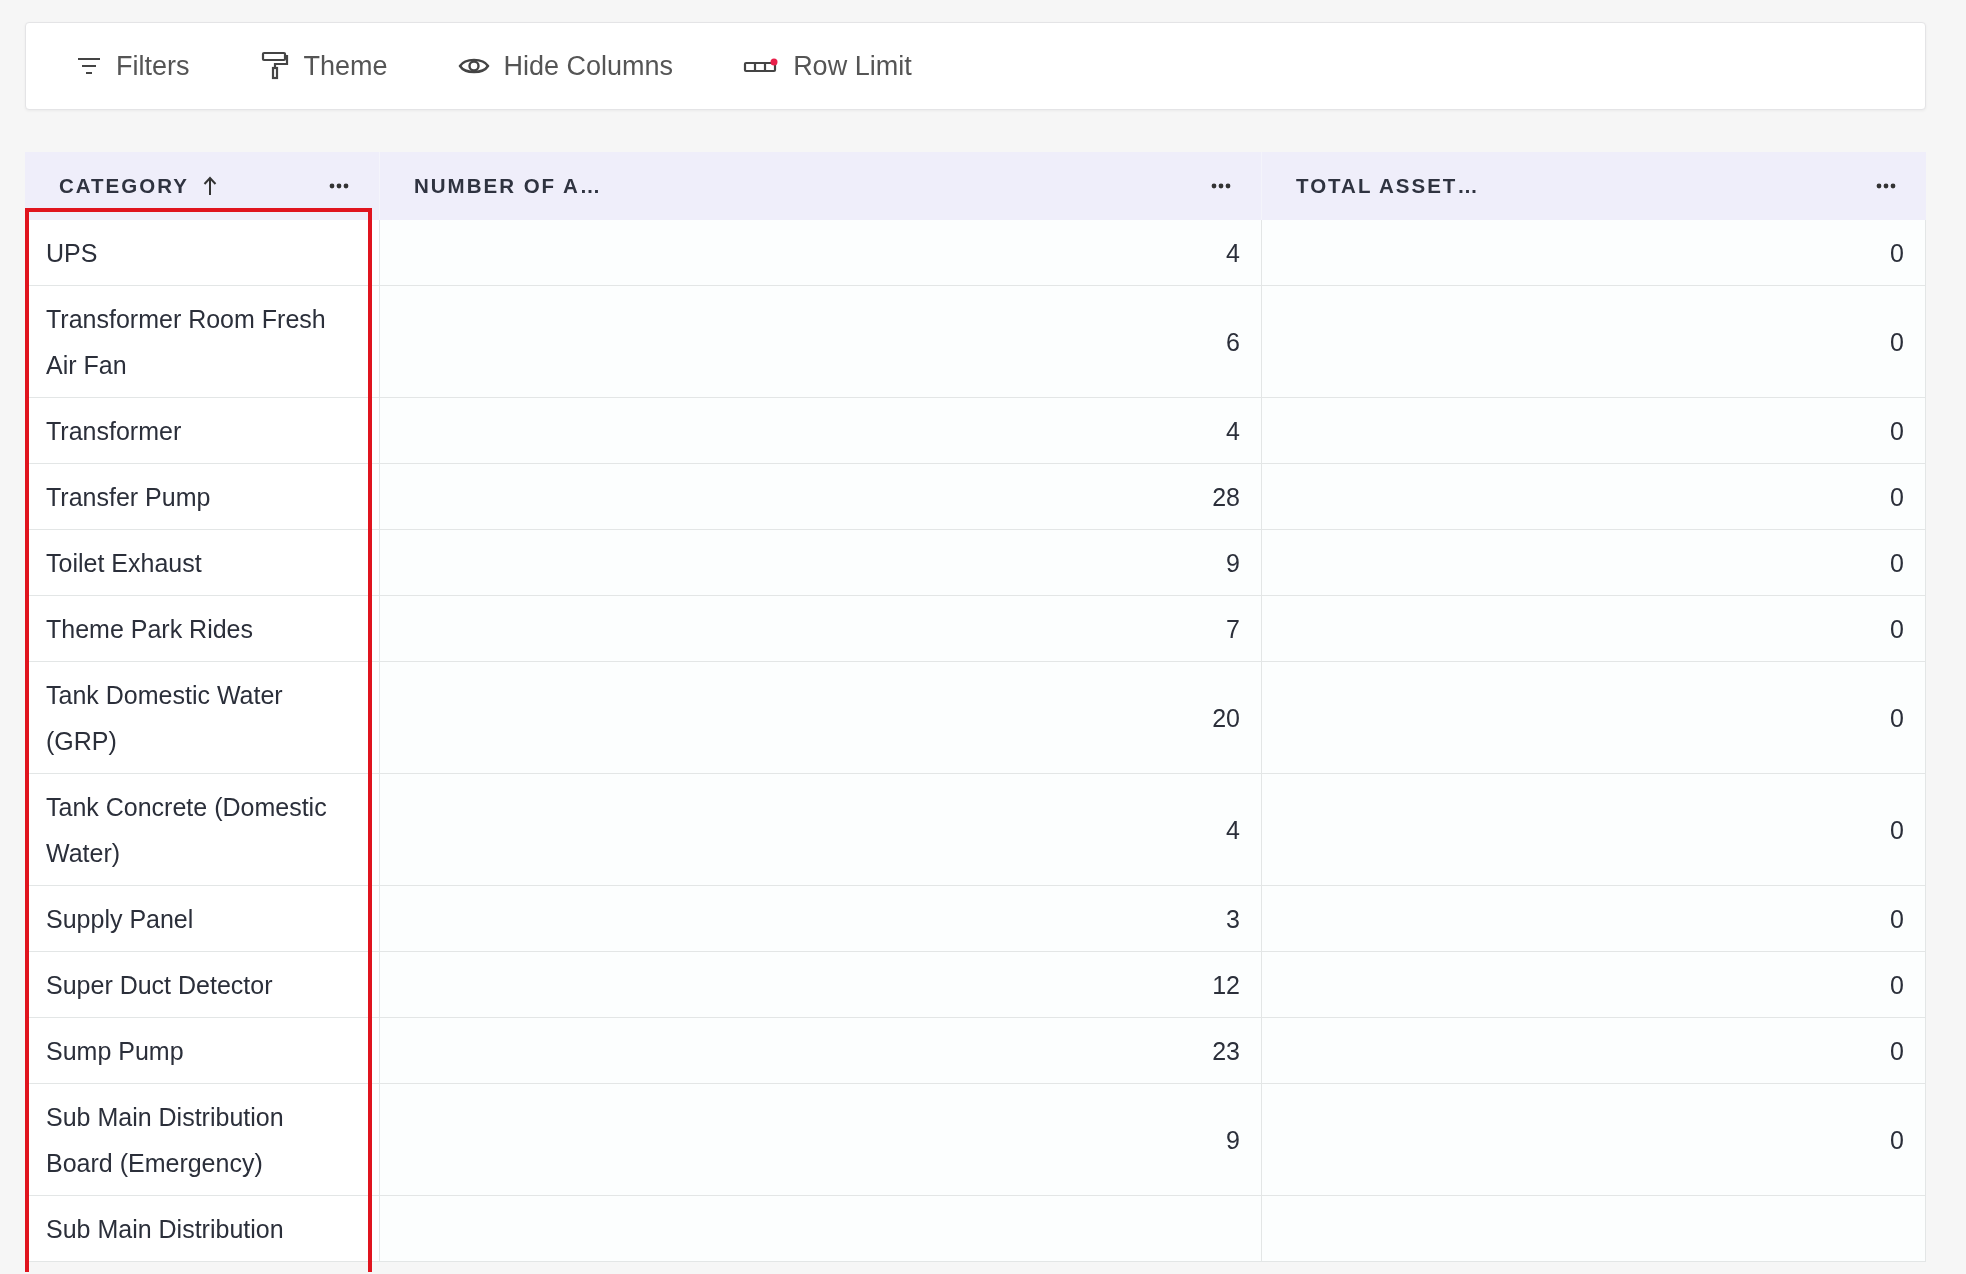 This screenshot has width=1966, height=1274. I want to click on table-cell: 20, so click(821, 718).